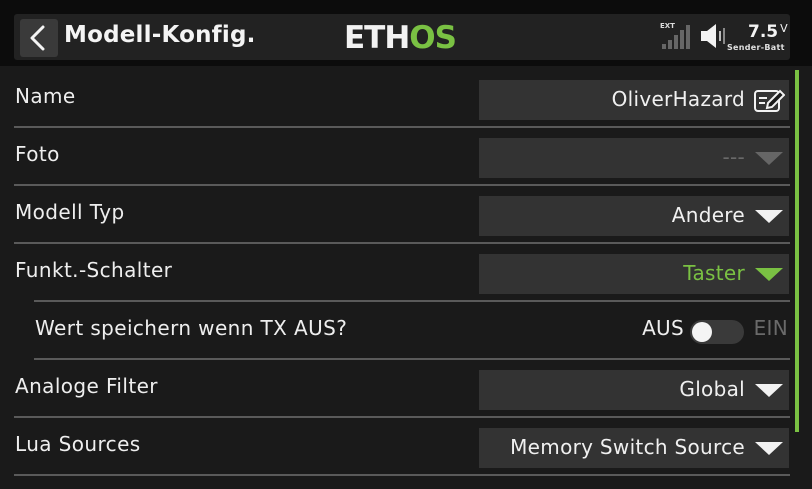  What do you see at coordinates (402, 157) in the screenshot?
I see `row-foto: Foto ---` at bounding box center [402, 157].